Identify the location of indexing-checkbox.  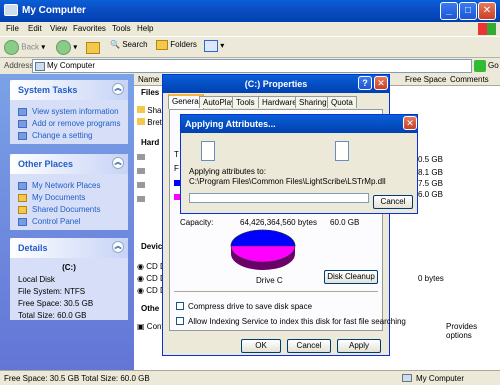
(180, 321).